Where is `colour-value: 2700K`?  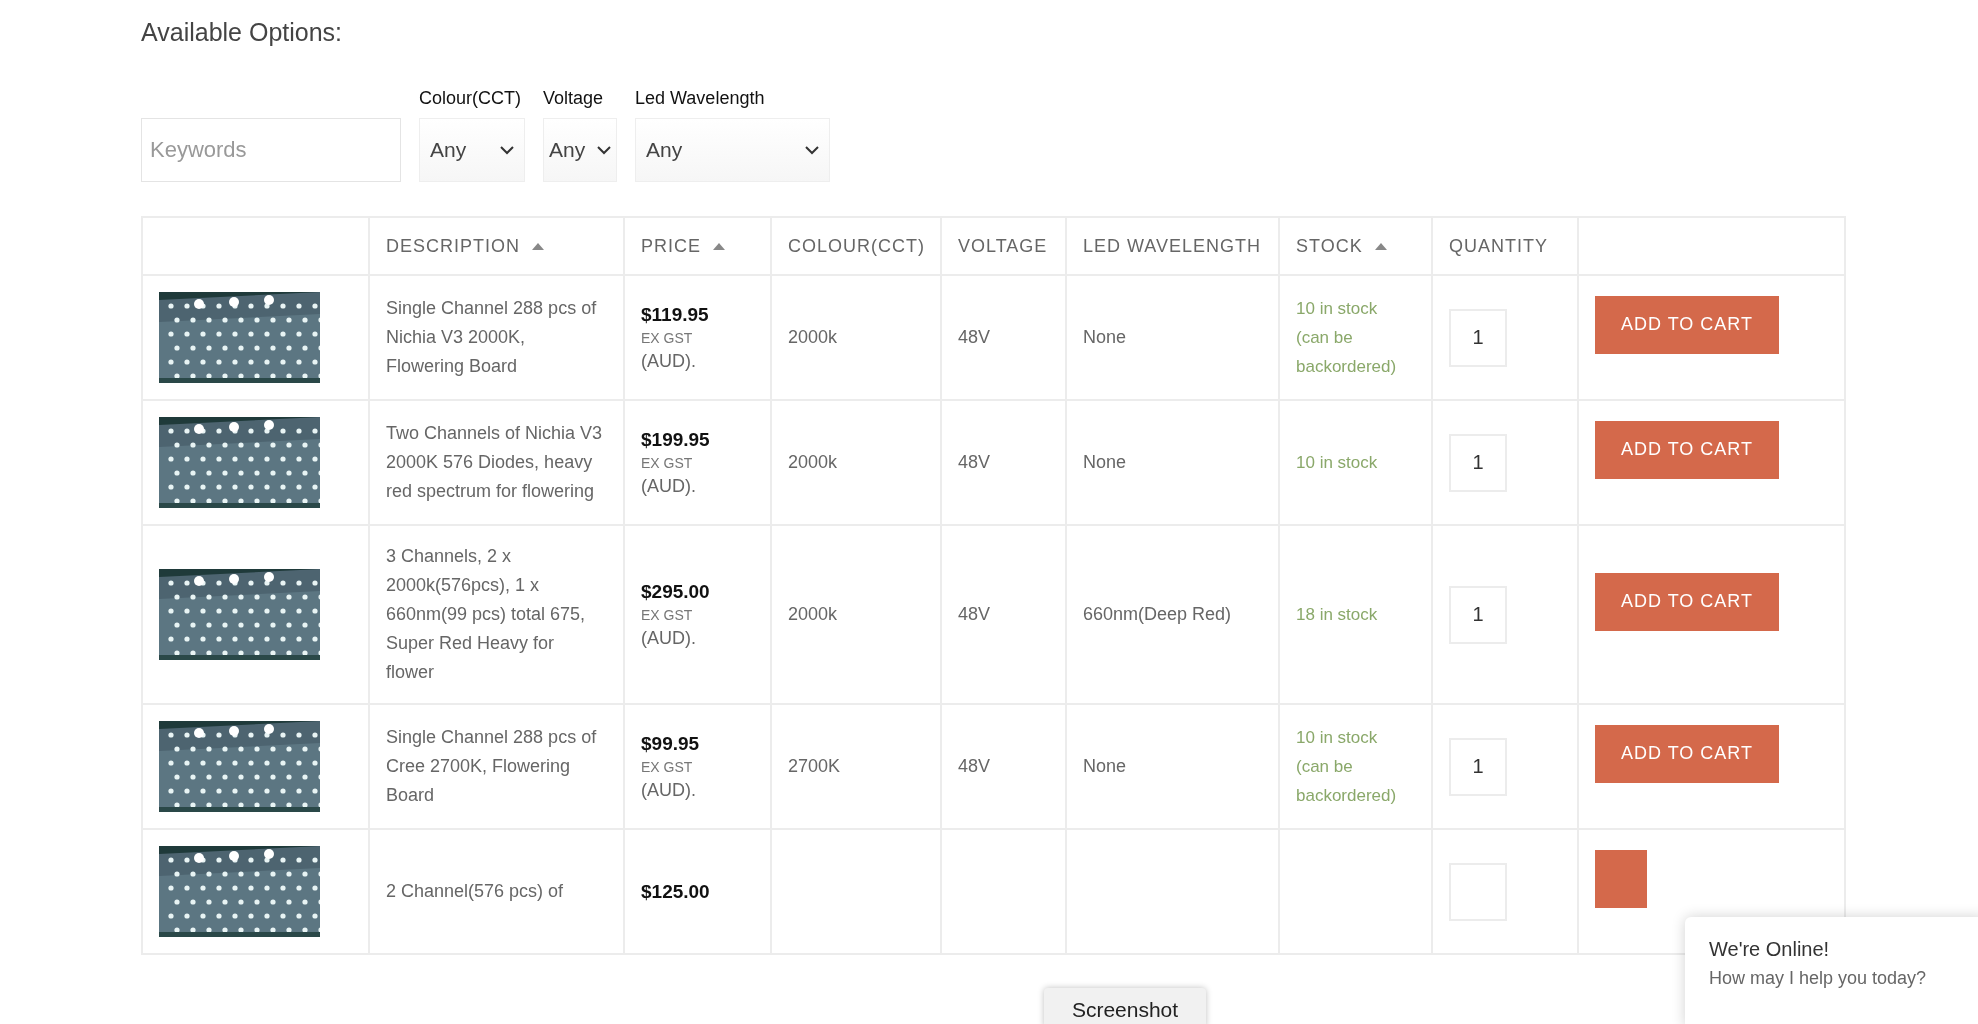
colour-value: 2700K is located at coordinates (814, 766).